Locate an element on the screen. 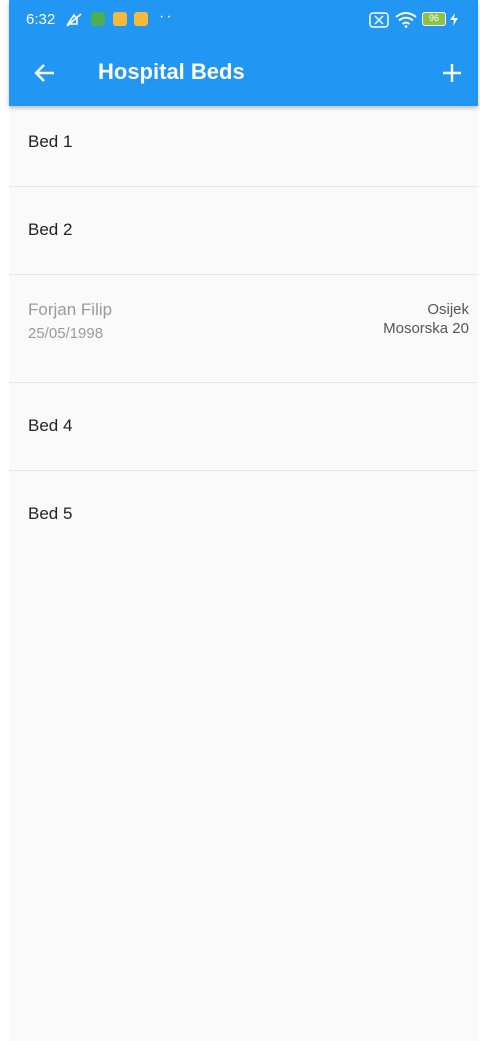 The image size is (480, 1041). arrow-left-icon is located at coordinates (44, 73).